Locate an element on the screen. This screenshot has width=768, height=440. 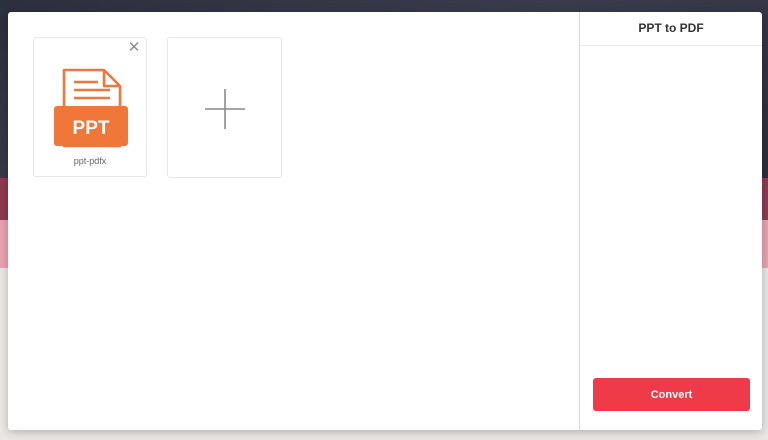
add-file-button is located at coordinates (224, 107).